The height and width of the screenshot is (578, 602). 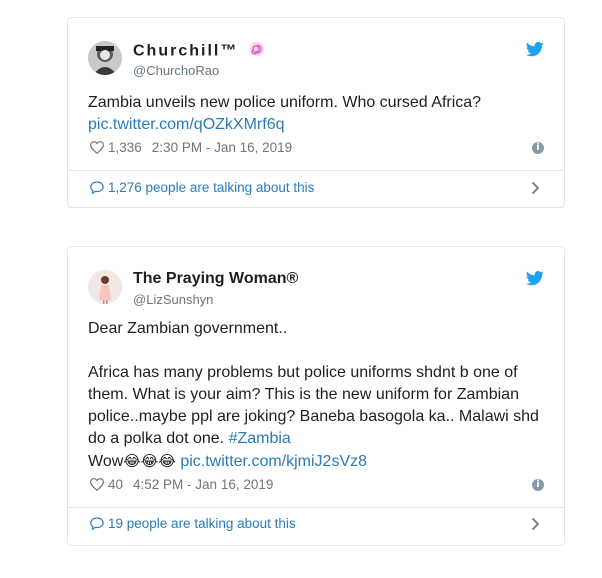 I want to click on talking-count: 19 people are talking about this, so click(x=202, y=523).